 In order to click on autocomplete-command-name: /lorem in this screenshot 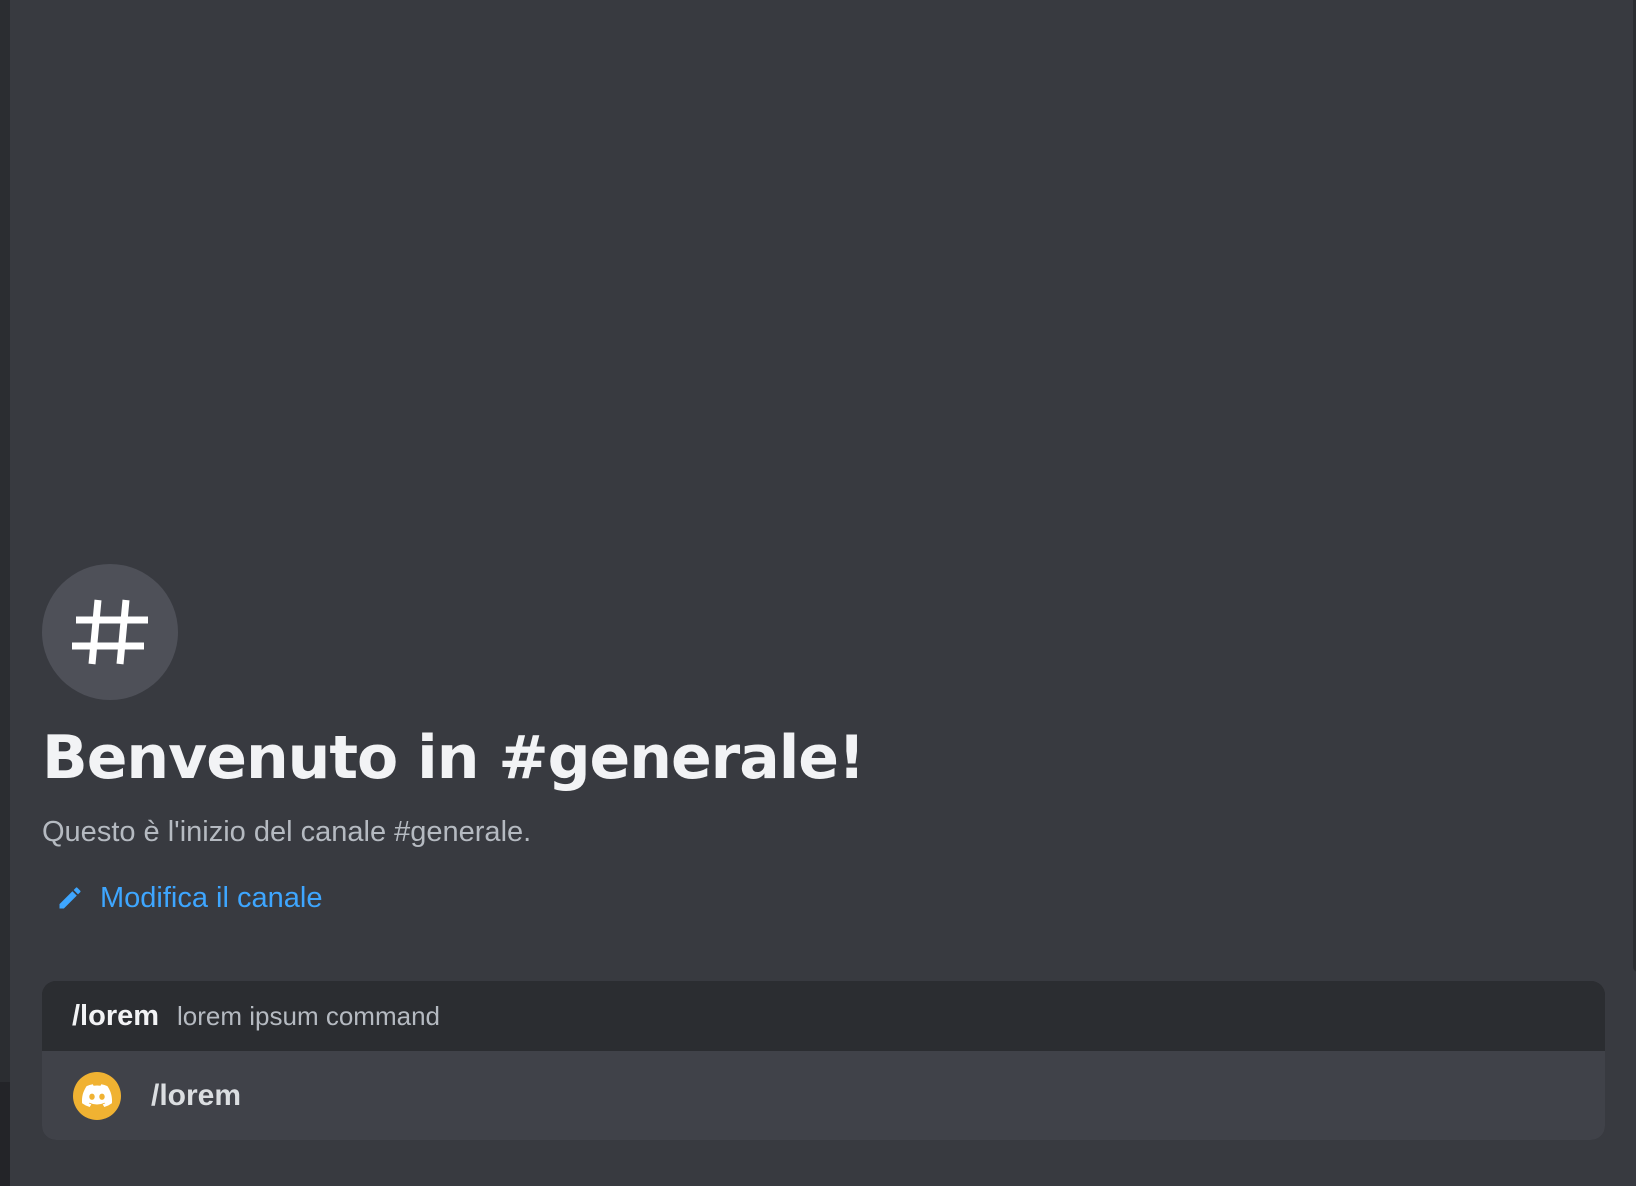, I will do `click(116, 1015)`.